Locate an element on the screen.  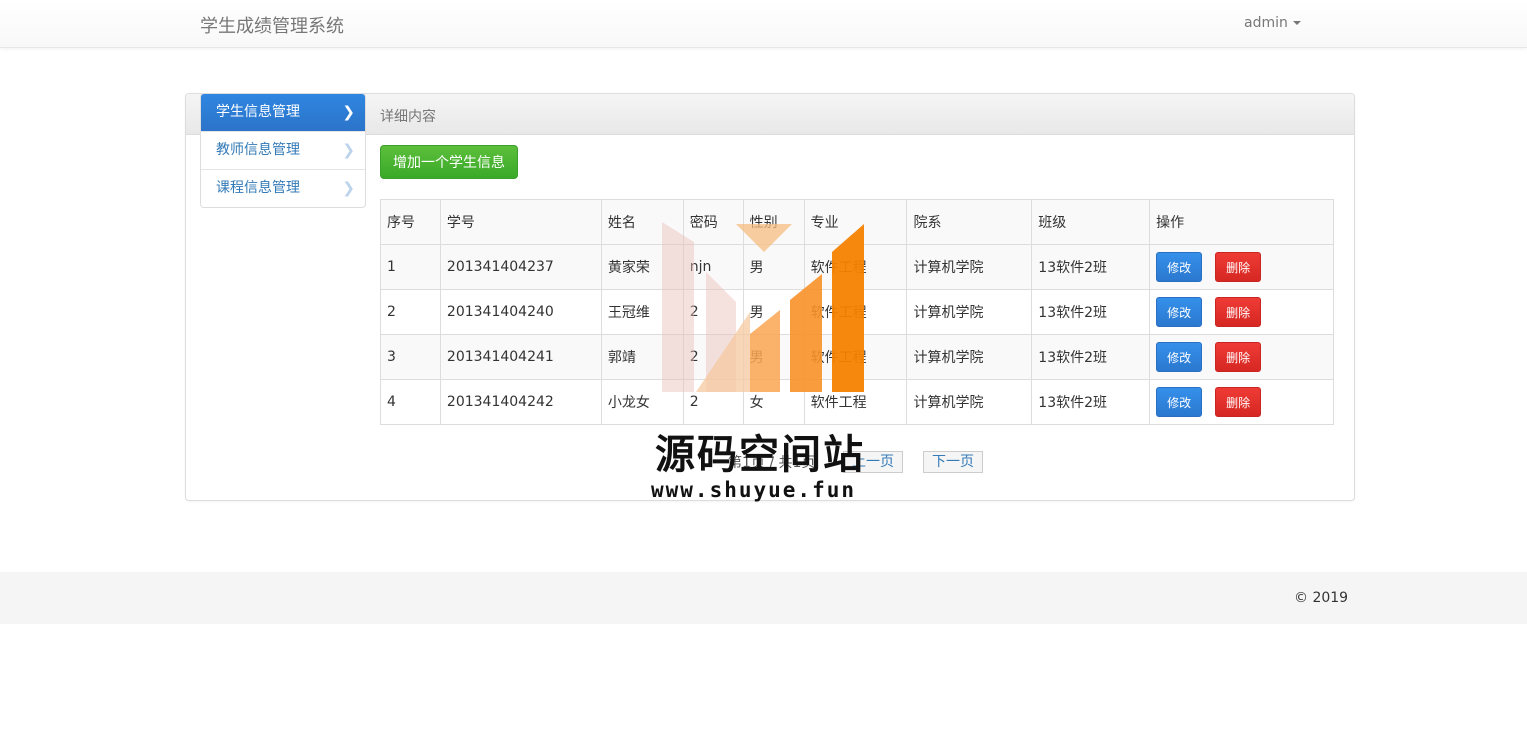
add-student-button: 增加一个学生信息 is located at coordinates (449, 162).